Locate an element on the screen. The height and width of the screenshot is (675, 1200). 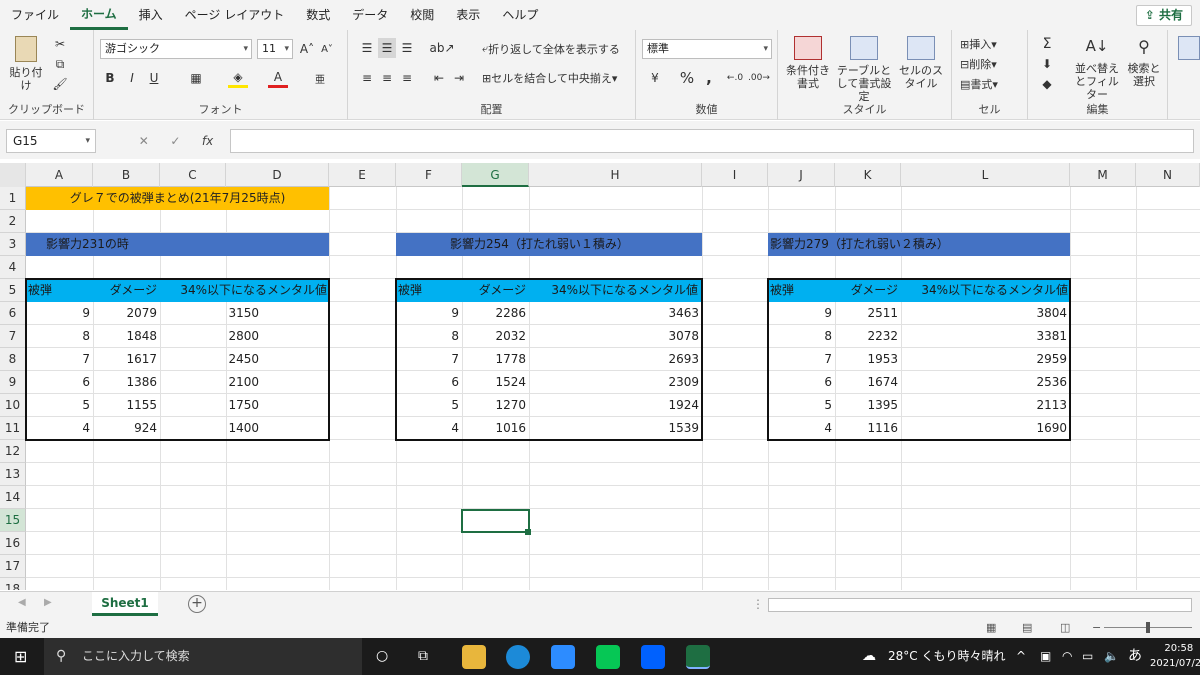
table-cell: 8 is located at coordinates (801, 336).